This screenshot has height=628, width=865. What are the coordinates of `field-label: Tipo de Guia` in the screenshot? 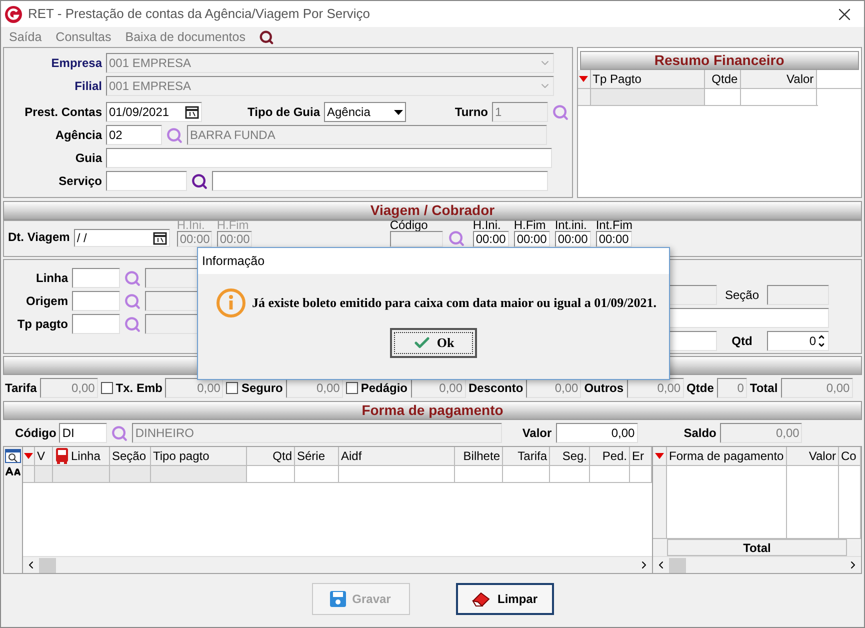 It's located at (284, 112).